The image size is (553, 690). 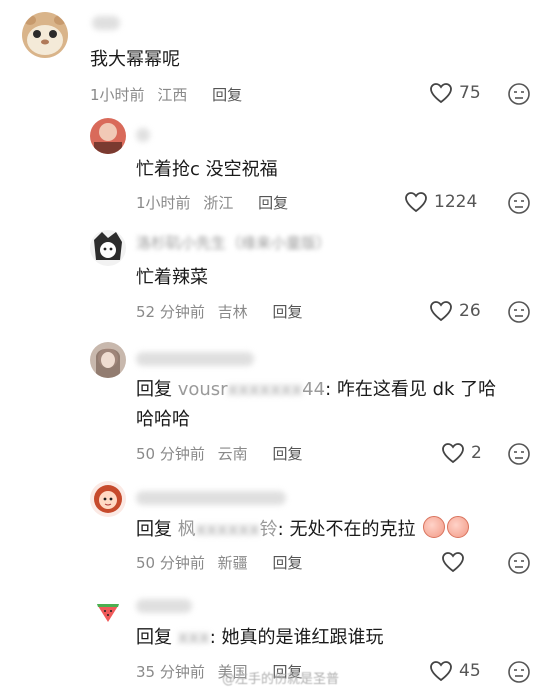 What do you see at coordinates (455, 311) in the screenshot?
I see `like-button: 26` at bounding box center [455, 311].